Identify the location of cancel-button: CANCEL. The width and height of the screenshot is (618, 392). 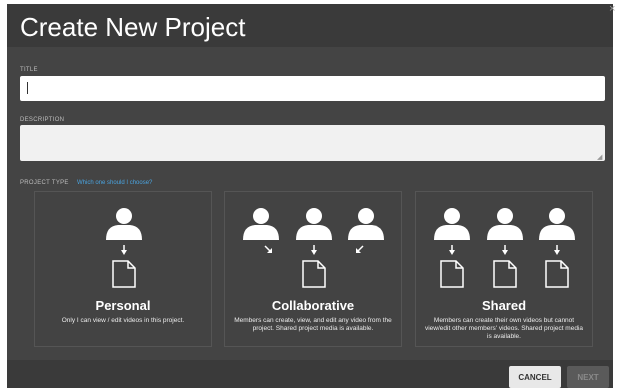
(535, 377).